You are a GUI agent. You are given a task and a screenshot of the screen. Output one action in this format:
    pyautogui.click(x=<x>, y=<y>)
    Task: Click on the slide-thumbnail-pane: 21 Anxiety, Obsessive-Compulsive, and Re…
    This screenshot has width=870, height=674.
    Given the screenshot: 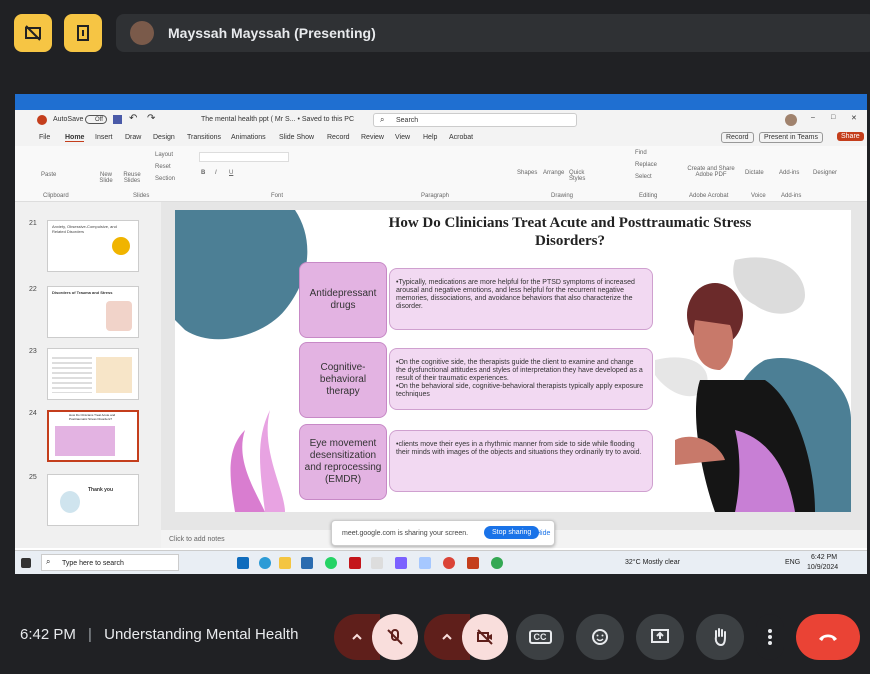 What is the action you would take?
    pyautogui.click(x=88, y=375)
    